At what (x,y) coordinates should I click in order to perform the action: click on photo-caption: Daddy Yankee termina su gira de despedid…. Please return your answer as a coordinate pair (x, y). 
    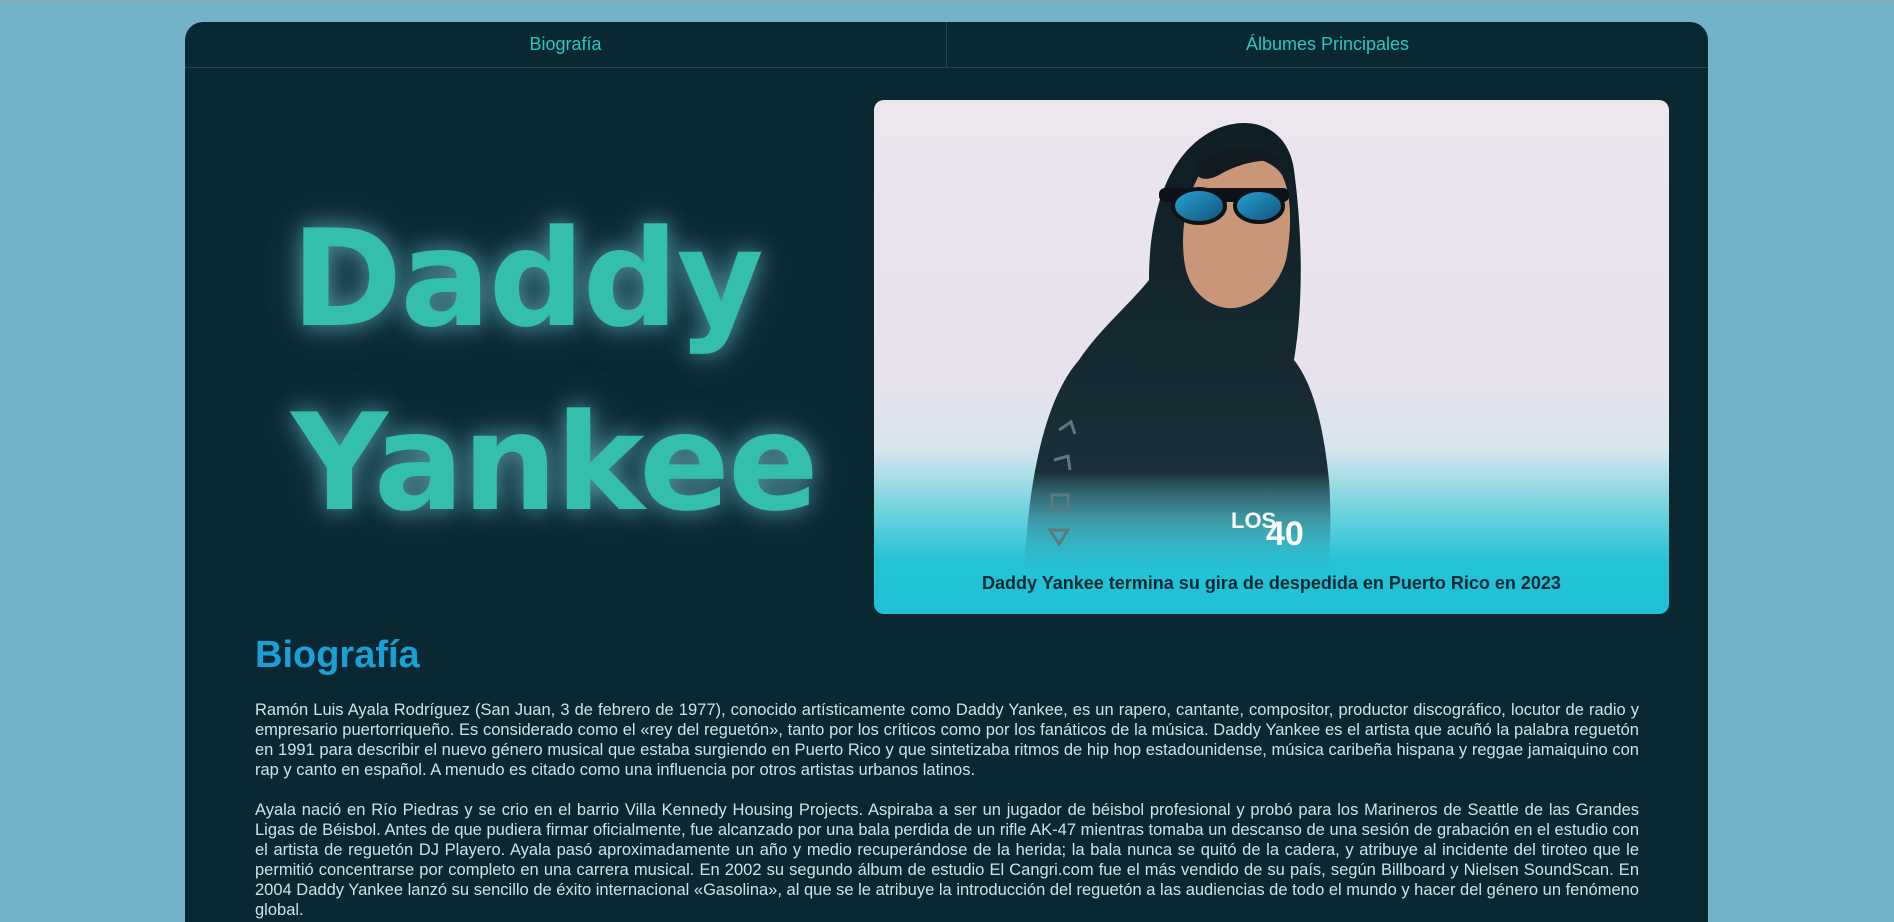
    Looking at the image, I should click on (1271, 583).